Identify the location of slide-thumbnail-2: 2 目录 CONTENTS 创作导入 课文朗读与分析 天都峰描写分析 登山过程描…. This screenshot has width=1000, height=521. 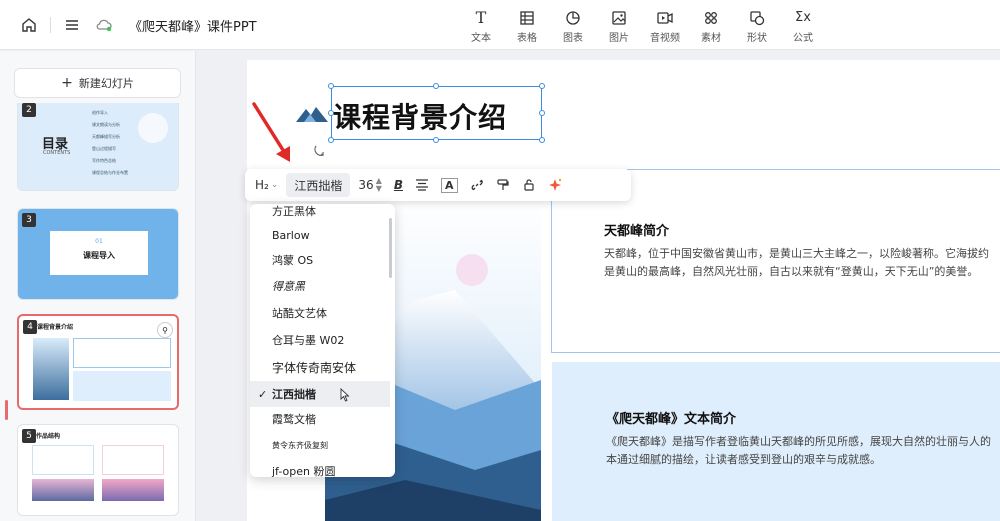
(98, 147).